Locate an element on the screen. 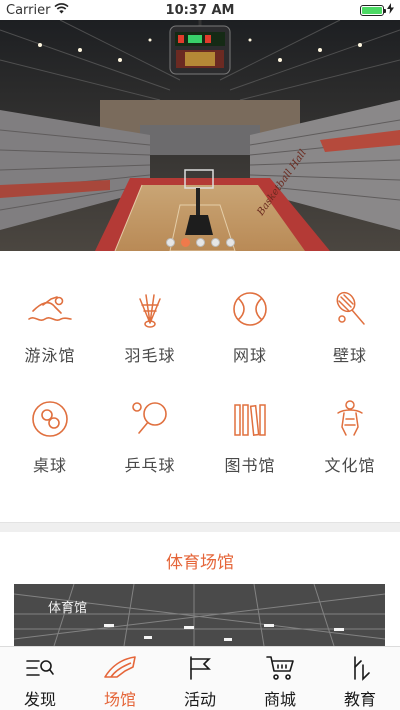 The image size is (400, 710). battery-icon is located at coordinates (373, 10).